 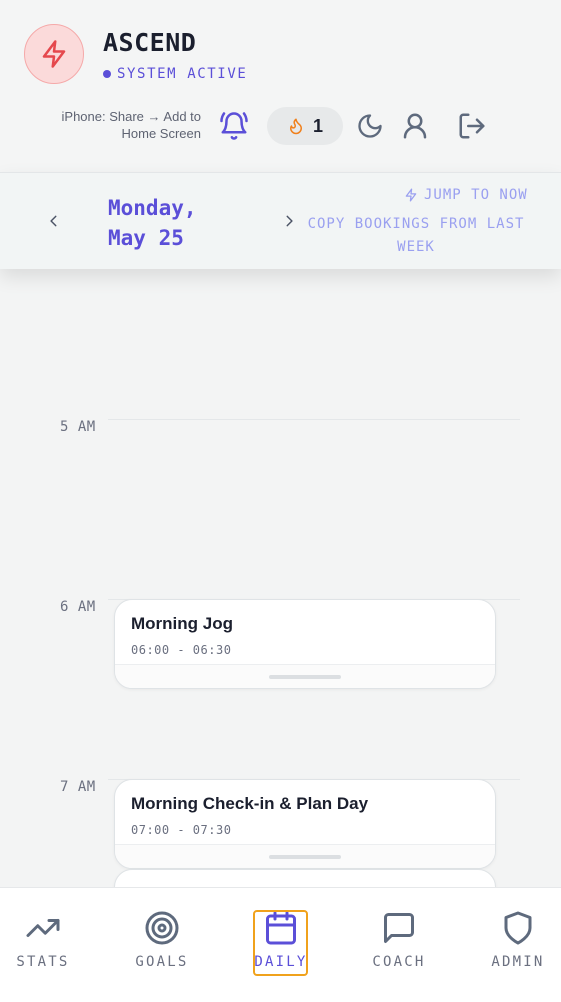 I want to click on theme-toggle-button, so click(x=370, y=126).